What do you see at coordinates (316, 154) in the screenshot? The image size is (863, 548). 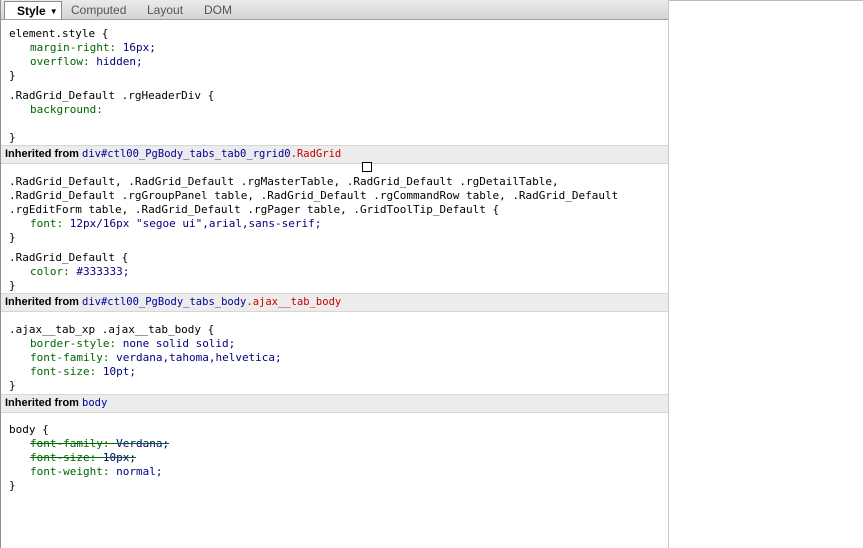 I see `inherited-element-class: .RadGrid` at bounding box center [316, 154].